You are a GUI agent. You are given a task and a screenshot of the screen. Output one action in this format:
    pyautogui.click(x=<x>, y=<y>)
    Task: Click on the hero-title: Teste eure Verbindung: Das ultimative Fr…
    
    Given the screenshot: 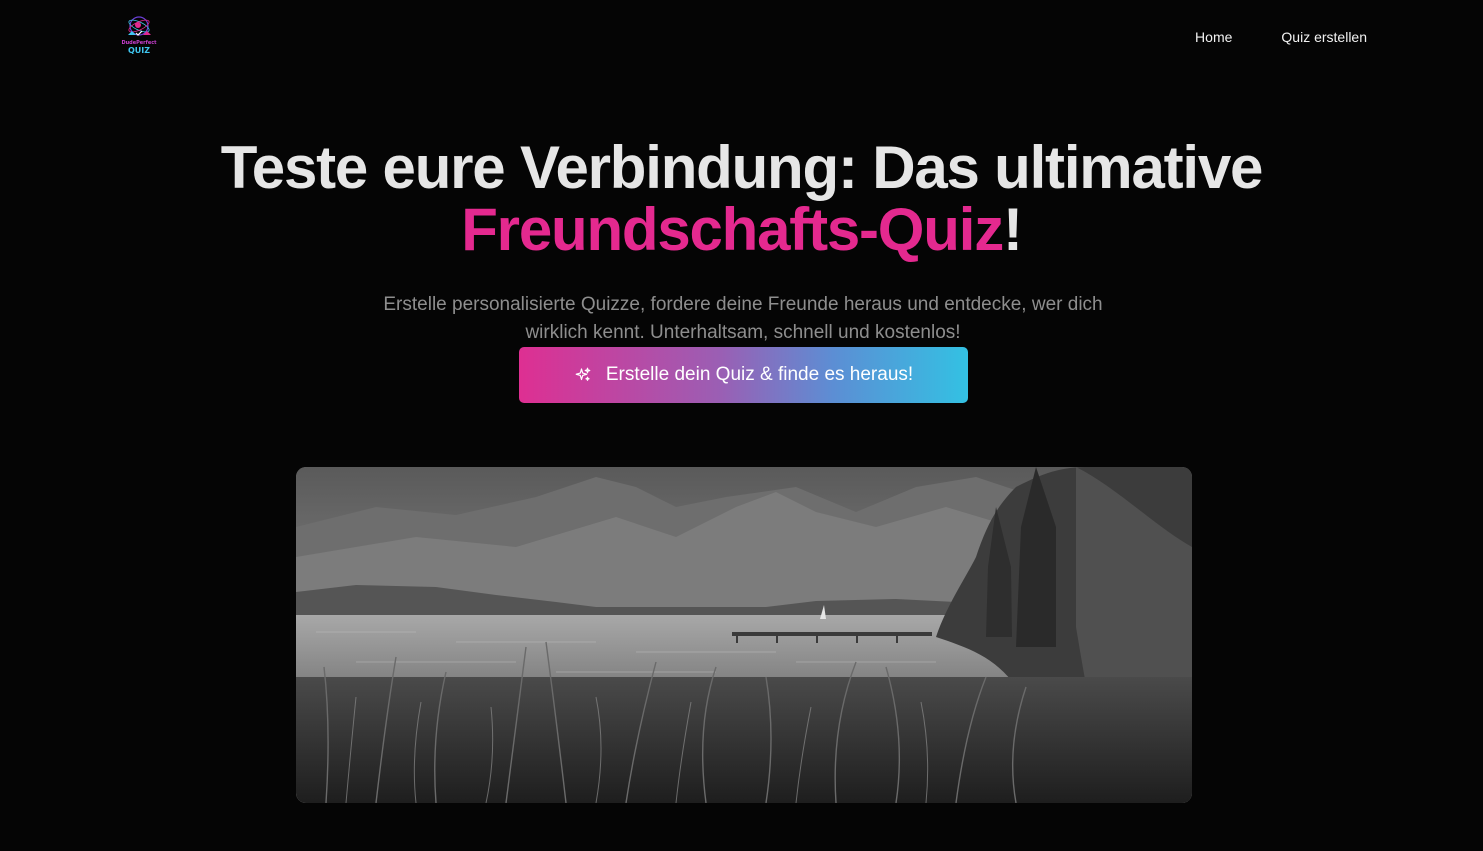 What is the action you would take?
    pyautogui.click(x=741, y=199)
    